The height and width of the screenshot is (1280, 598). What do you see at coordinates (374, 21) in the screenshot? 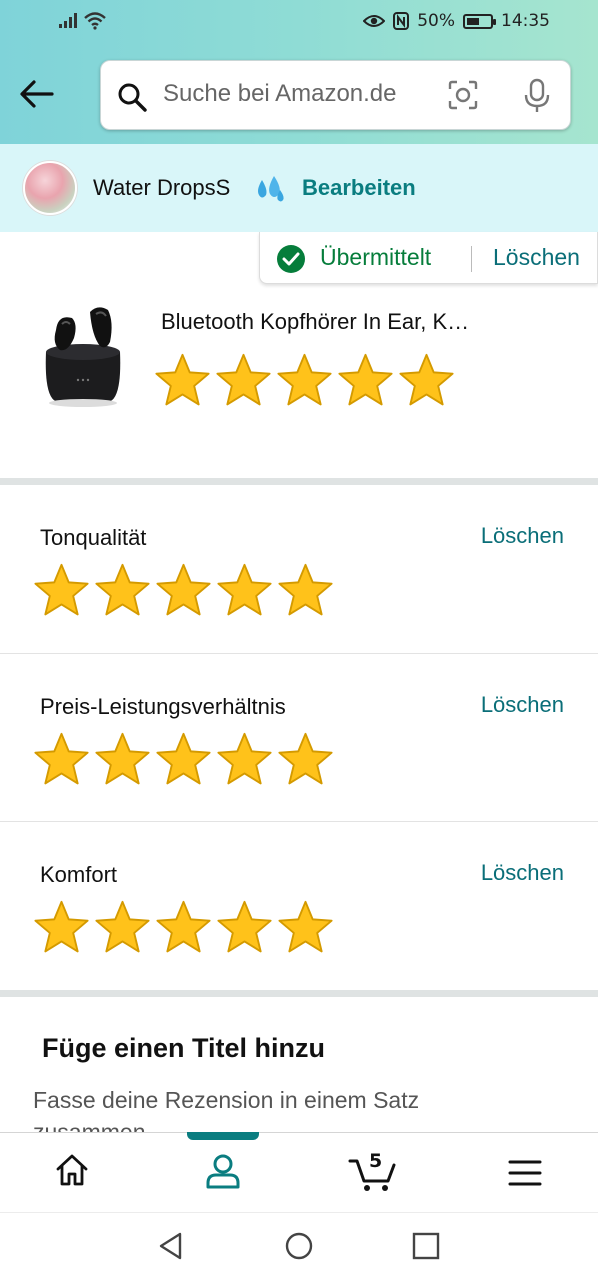
I see `eye-icon` at bounding box center [374, 21].